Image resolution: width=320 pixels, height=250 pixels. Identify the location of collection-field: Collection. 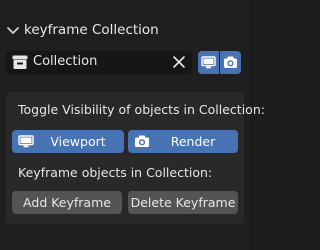
(99, 62).